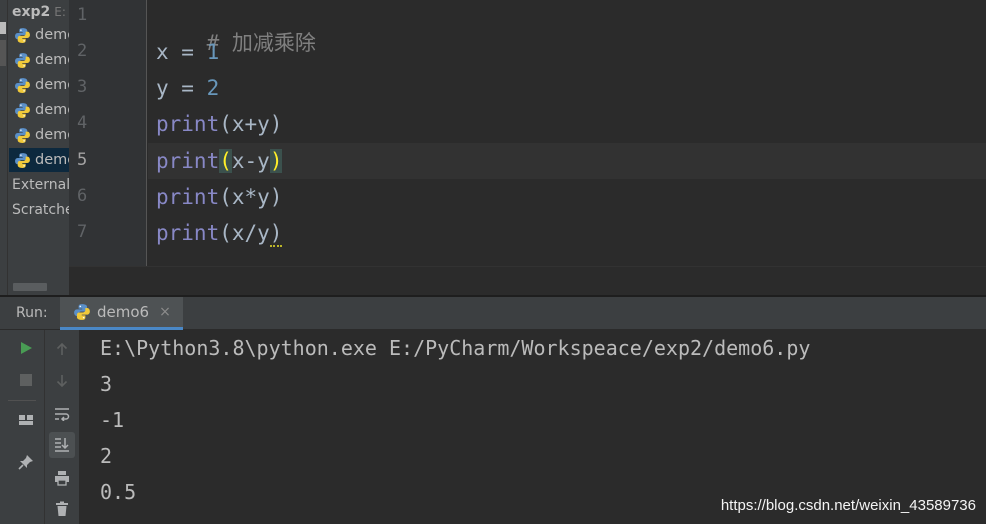 This screenshot has width=986, height=524. I want to click on tree-horizontal-scrollbar, so click(30, 287).